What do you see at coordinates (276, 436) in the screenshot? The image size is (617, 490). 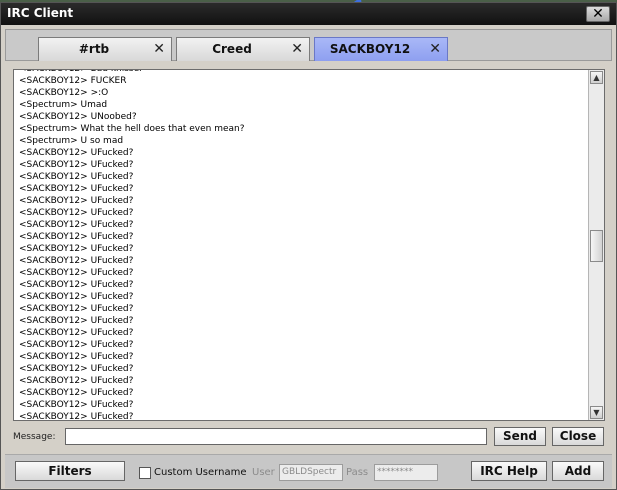 I see `message-input` at bounding box center [276, 436].